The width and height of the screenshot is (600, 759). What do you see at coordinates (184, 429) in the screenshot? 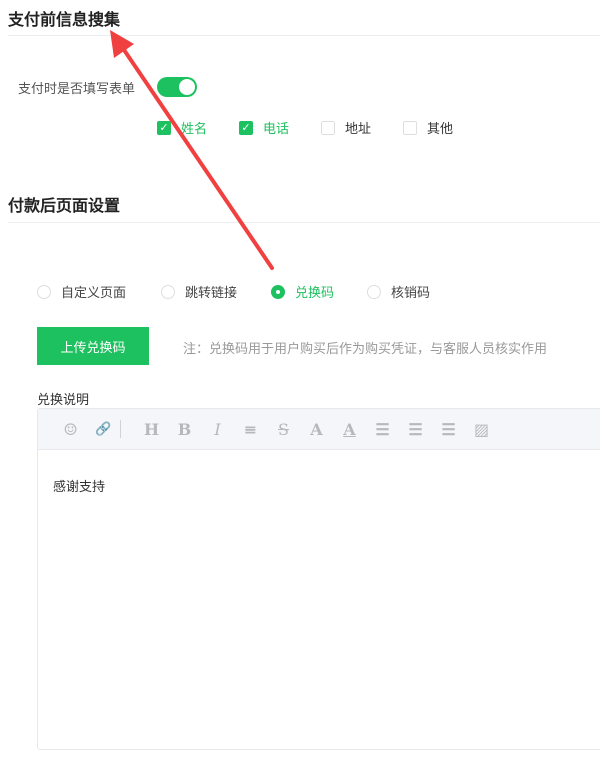
I see `bold-icon: B` at bounding box center [184, 429].